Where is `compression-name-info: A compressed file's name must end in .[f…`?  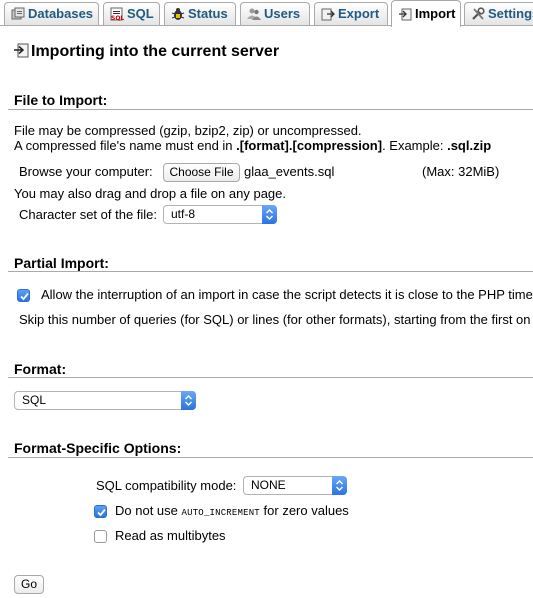
compression-name-info: A compressed file's name must end in .[f… is located at coordinates (253, 145).